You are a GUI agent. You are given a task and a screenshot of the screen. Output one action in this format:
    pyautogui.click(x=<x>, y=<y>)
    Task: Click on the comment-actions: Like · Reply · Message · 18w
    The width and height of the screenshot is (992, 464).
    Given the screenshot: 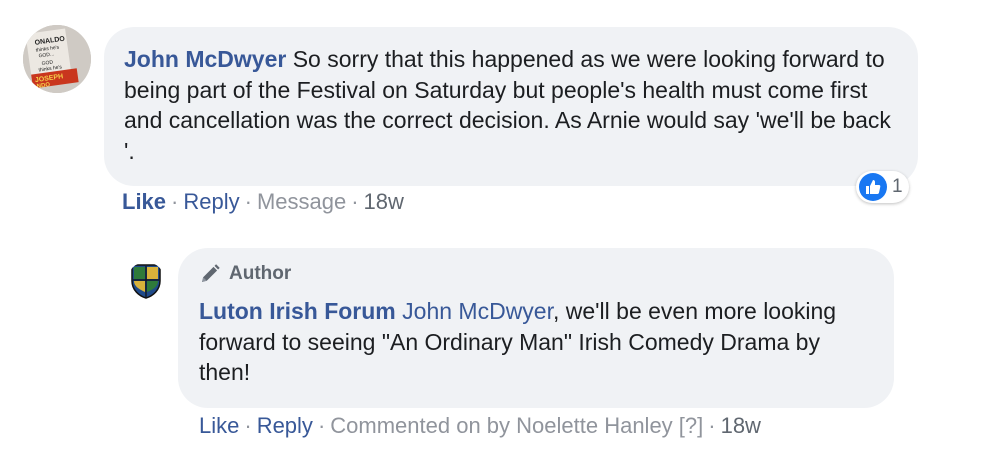 What is the action you would take?
    pyautogui.click(x=263, y=202)
    